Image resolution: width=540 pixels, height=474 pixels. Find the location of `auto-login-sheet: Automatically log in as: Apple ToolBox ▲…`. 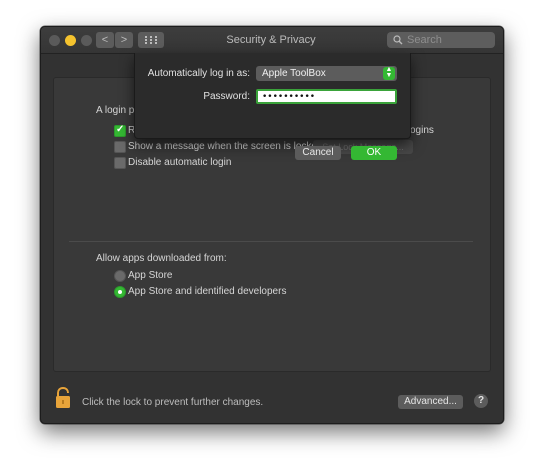

auto-login-sheet: Automatically log in as: Apple ToolBox ▲… is located at coordinates (272, 106).